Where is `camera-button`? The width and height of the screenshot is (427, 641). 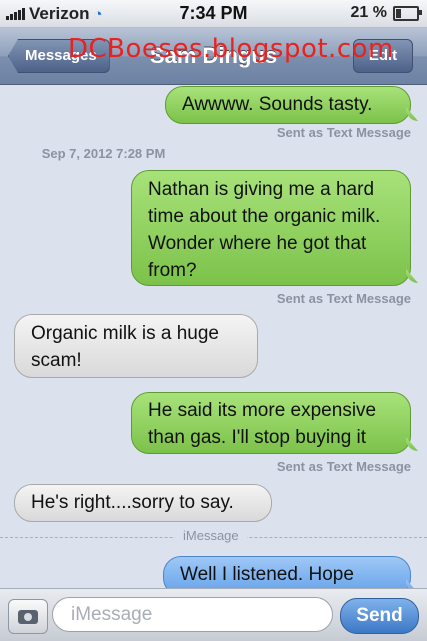 camera-button is located at coordinates (28, 616).